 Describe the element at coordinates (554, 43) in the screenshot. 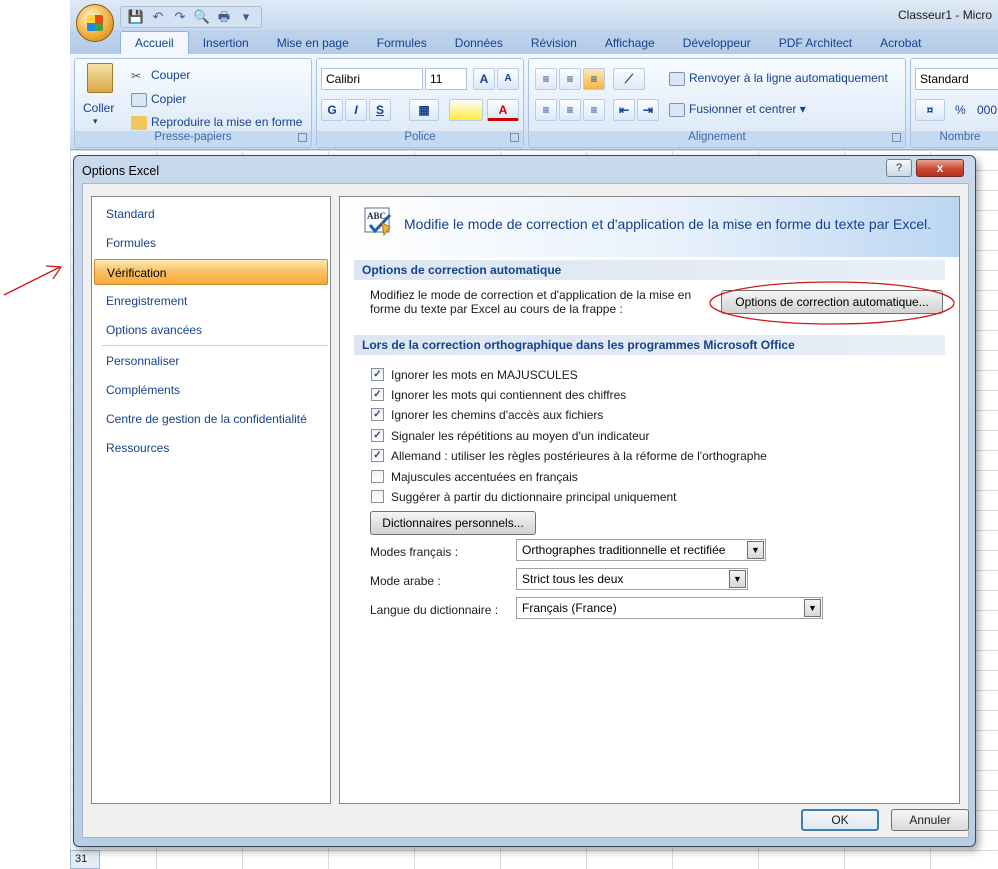

I see `tab-revision: Révision` at that location.